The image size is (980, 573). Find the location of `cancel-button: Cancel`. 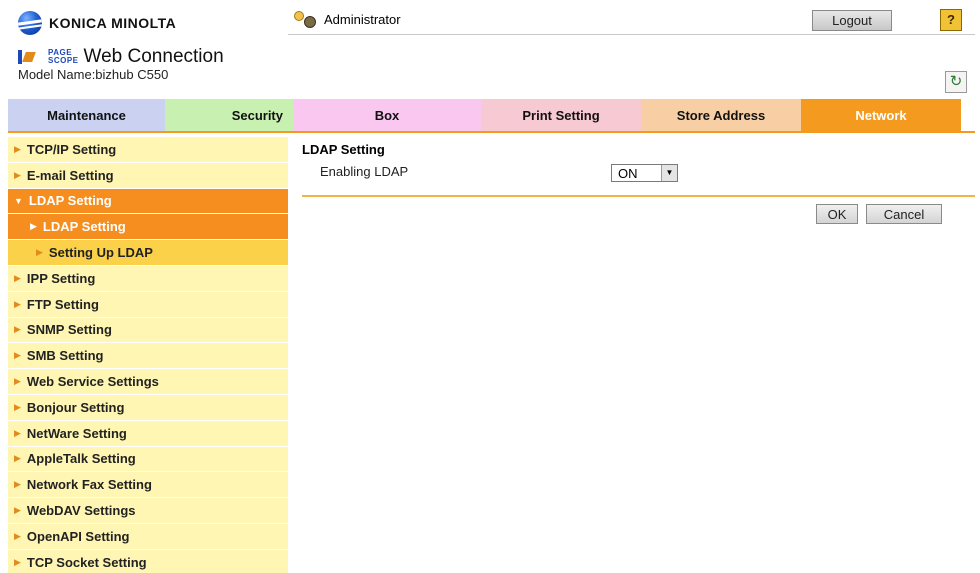

cancel-button: Cancel is located at coordinates (904, 214).